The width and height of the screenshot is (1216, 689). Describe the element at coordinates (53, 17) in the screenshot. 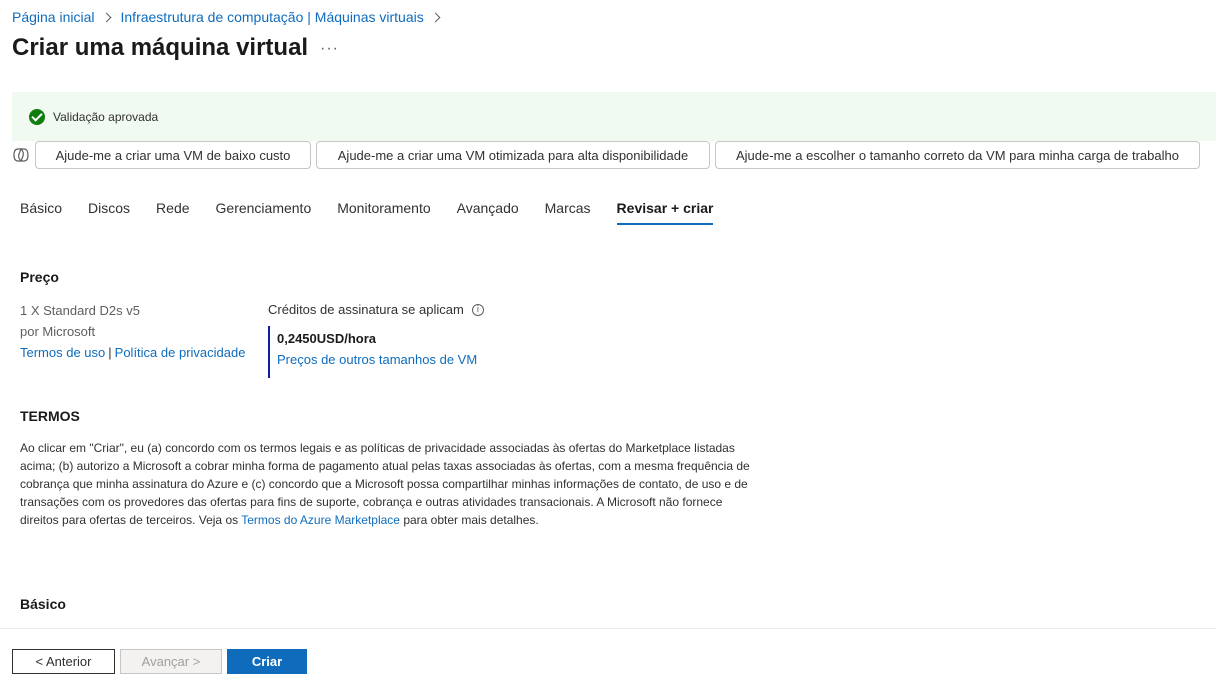

I see `breadcrumb-home-link: Página inicial` at that location.